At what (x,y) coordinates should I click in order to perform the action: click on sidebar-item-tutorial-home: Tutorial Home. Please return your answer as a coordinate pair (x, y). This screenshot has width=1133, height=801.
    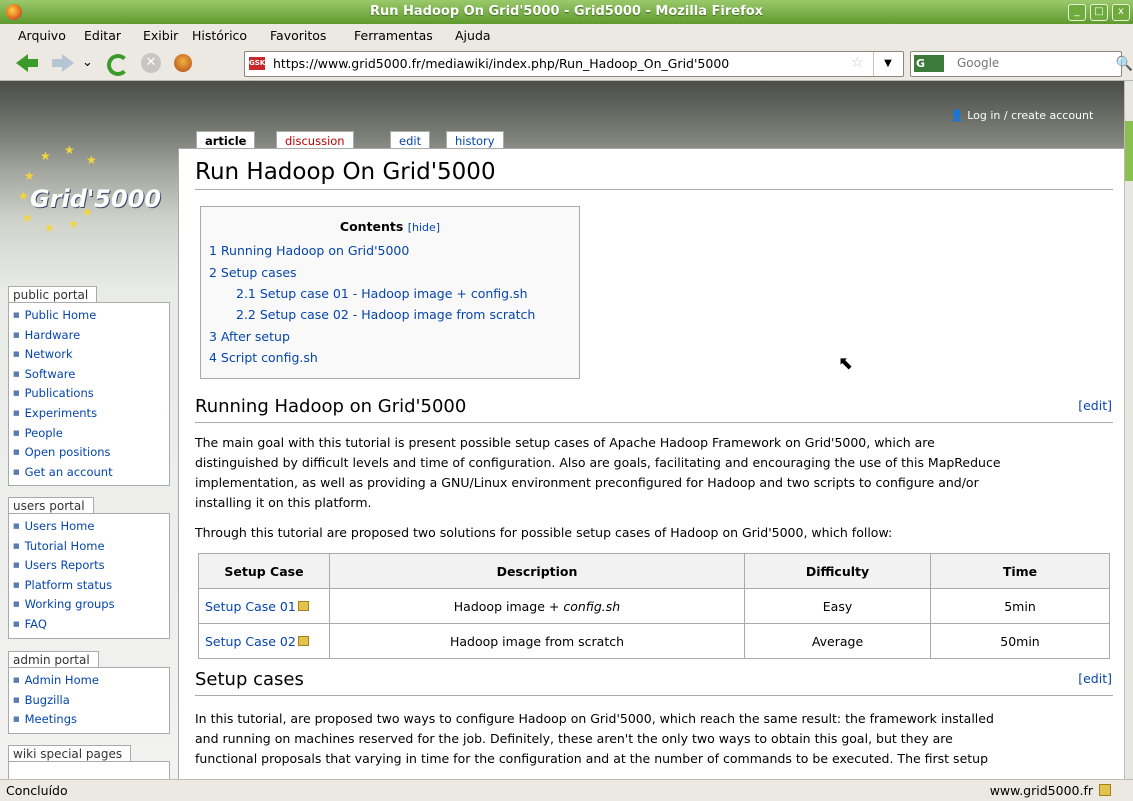
    Looking at the image, I should click on (89, 547).